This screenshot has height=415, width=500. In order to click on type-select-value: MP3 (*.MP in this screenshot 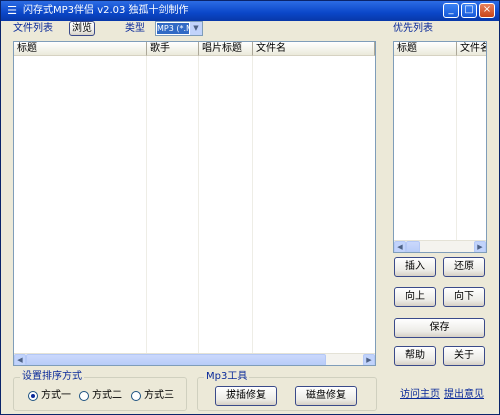, I will do `click(173, 28)`.